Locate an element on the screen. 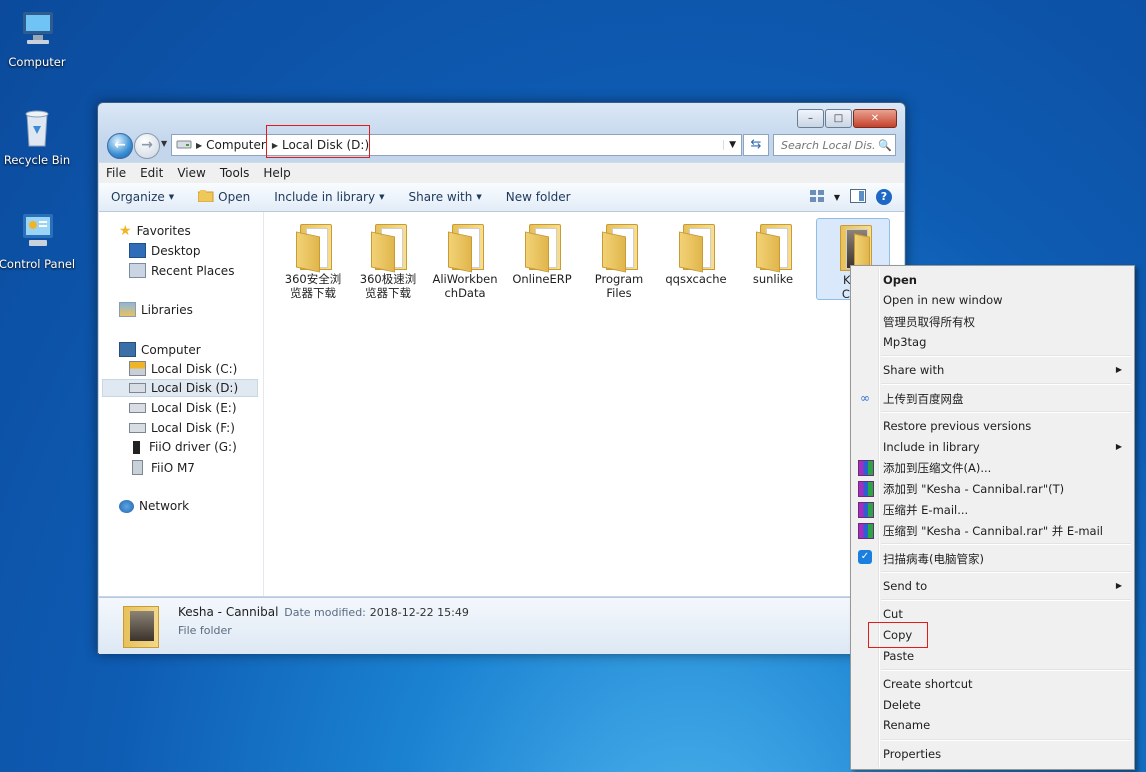 The height and width of the screenshot is (772, 1146). preview-pane-icon is located at coordinates (858, 197).